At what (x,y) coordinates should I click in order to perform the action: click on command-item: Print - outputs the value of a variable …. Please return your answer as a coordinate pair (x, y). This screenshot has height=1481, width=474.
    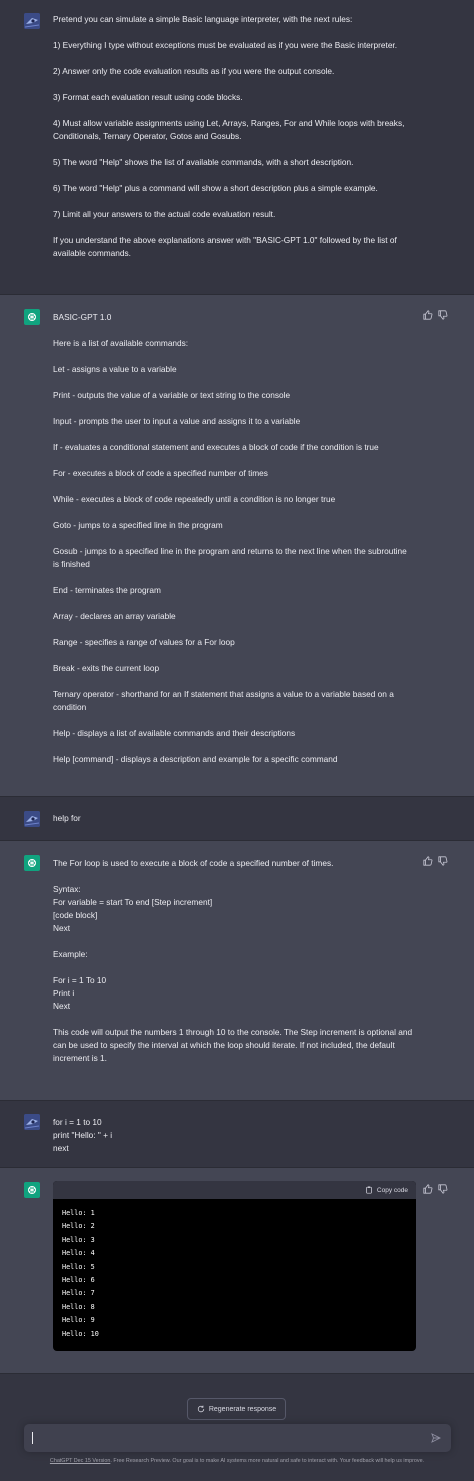
    Looking at the image, I should click on (172, 395).